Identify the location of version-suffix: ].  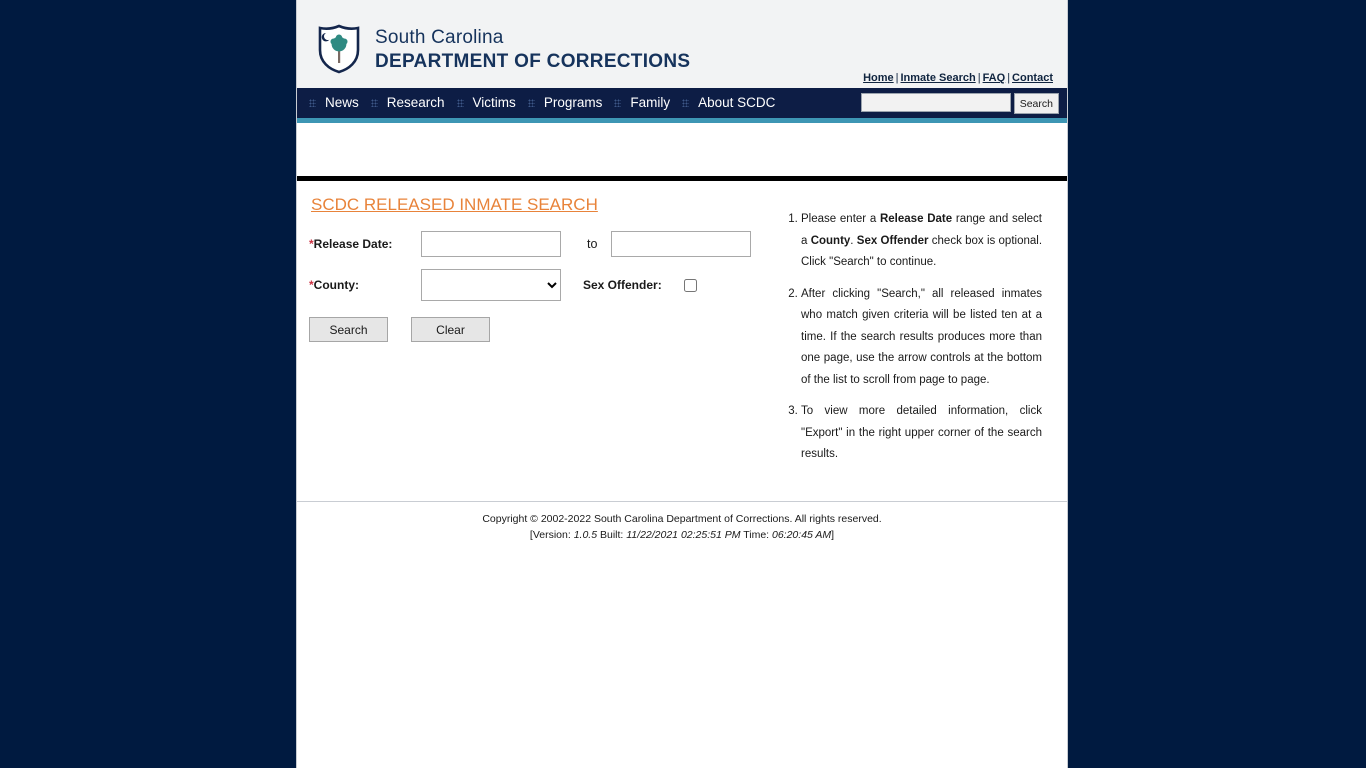
(833, 535).